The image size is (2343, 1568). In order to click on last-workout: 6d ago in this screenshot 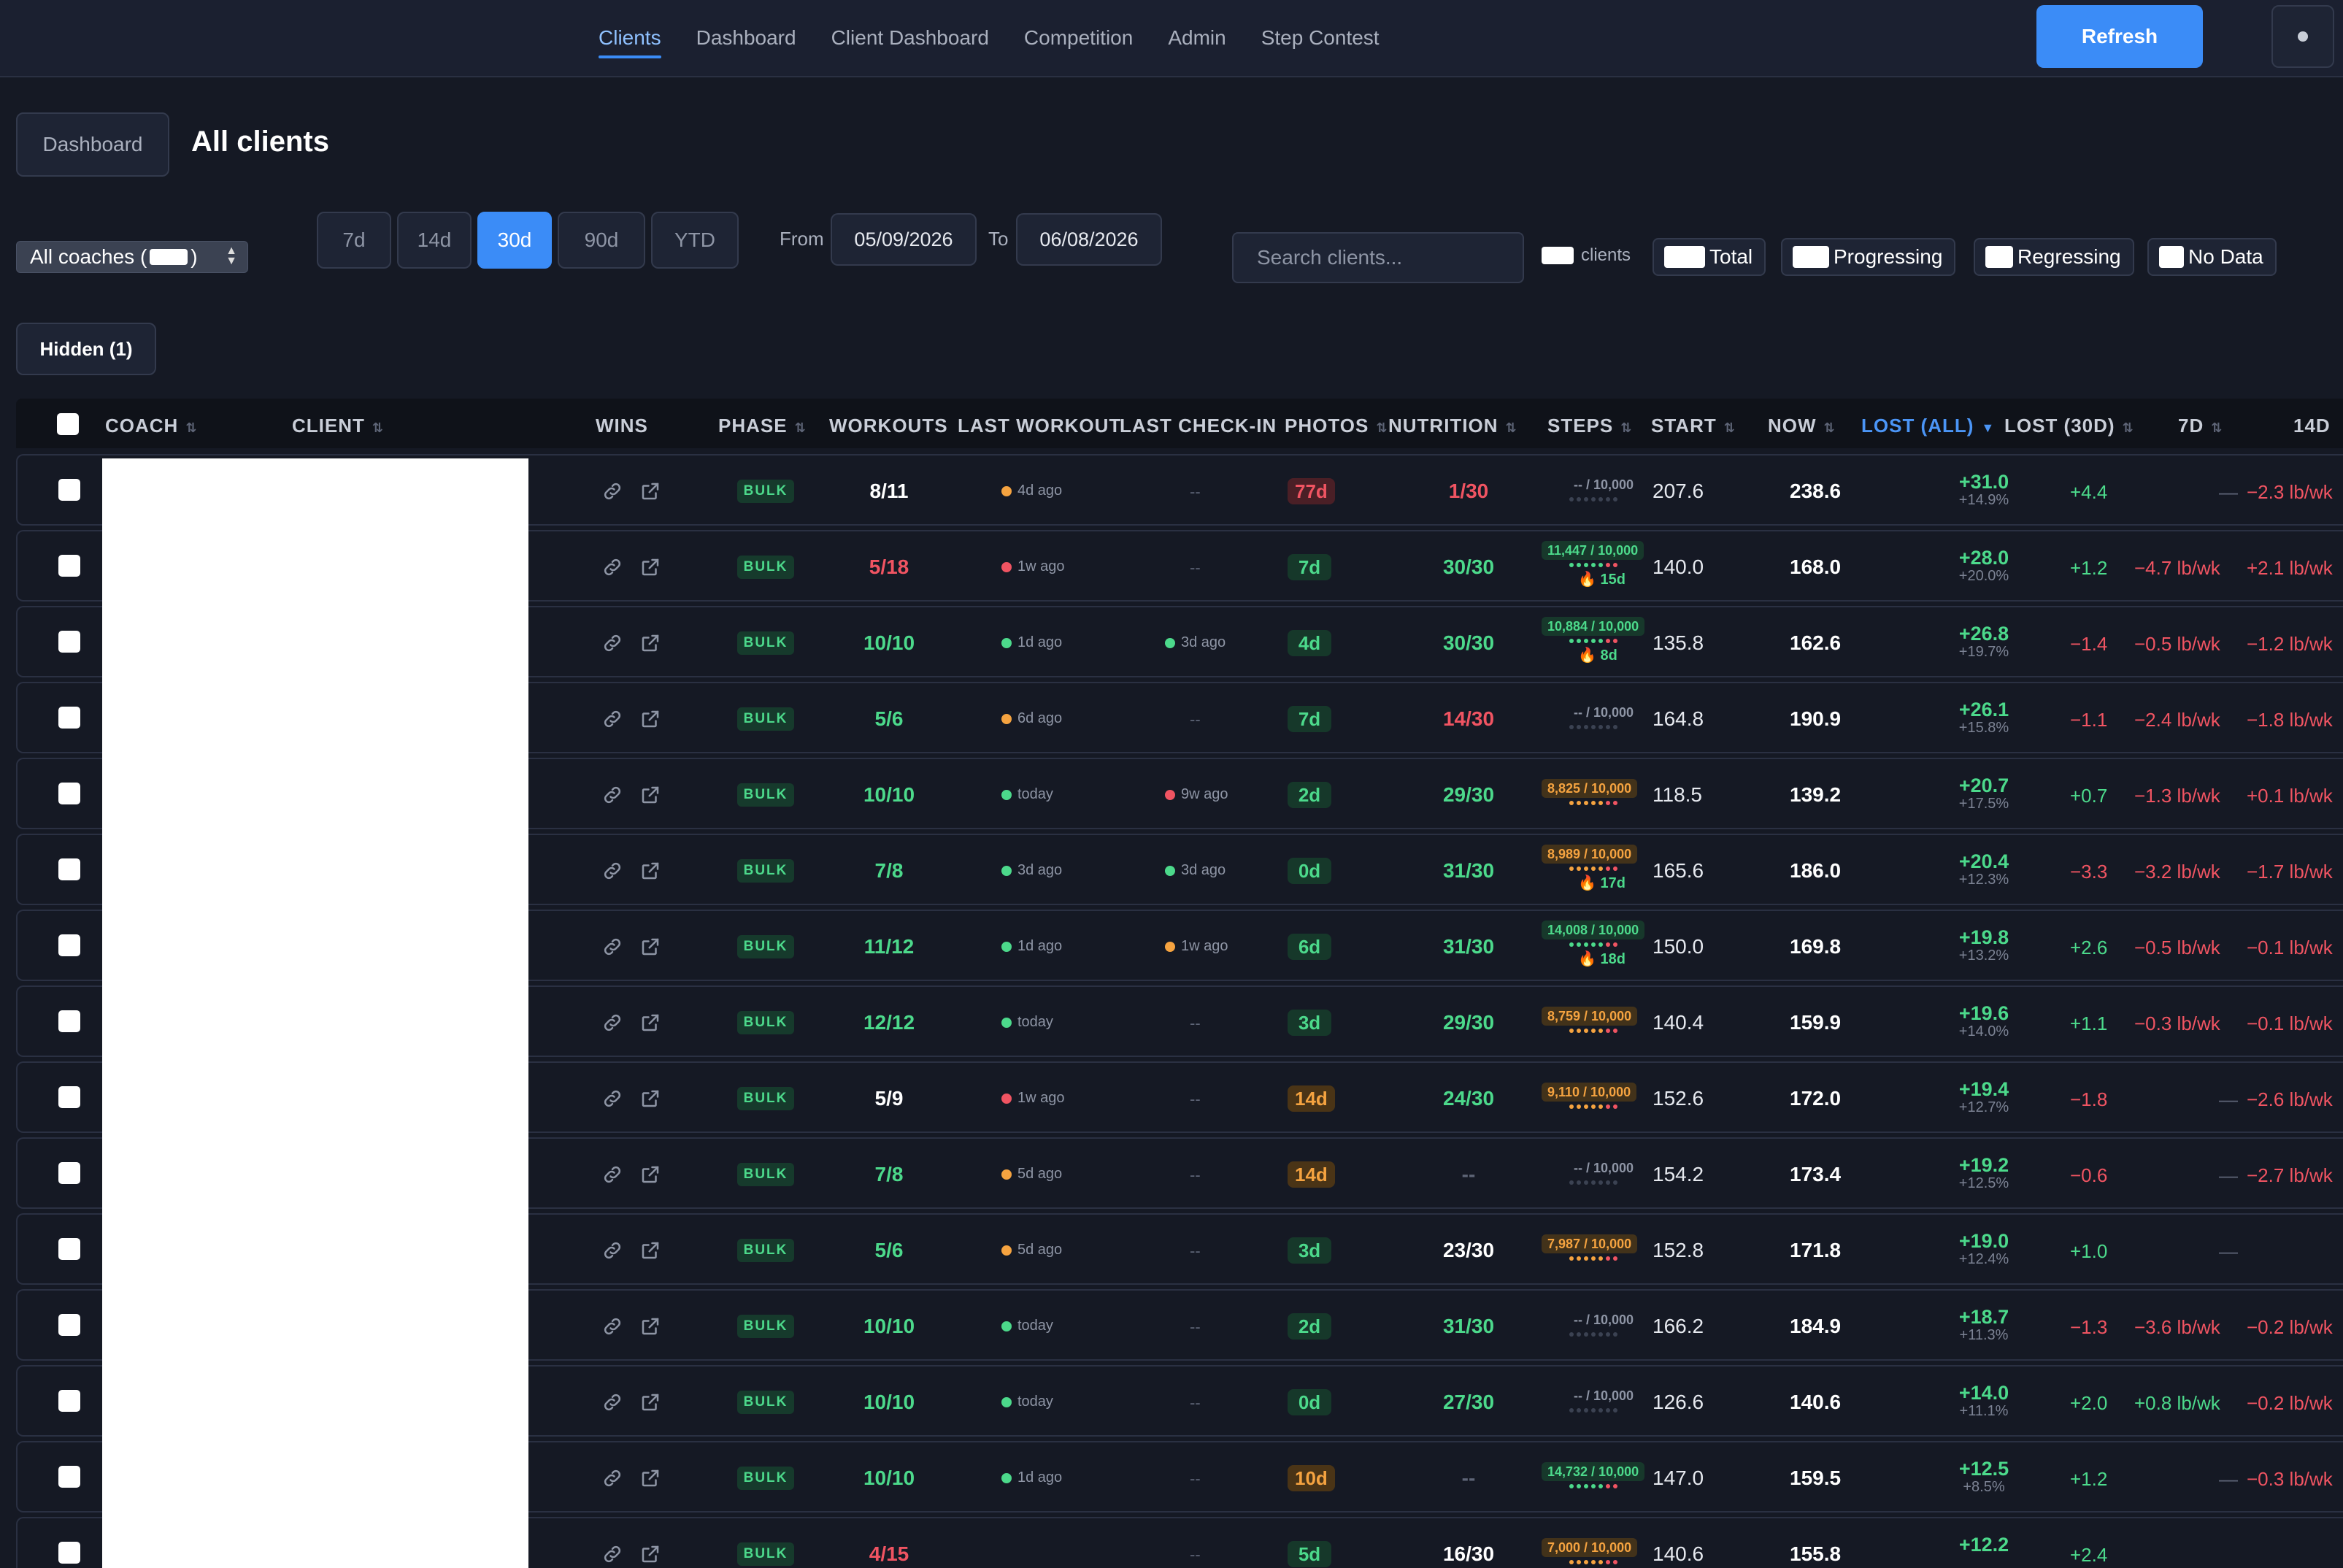, I will do `click(1031, 718)`.